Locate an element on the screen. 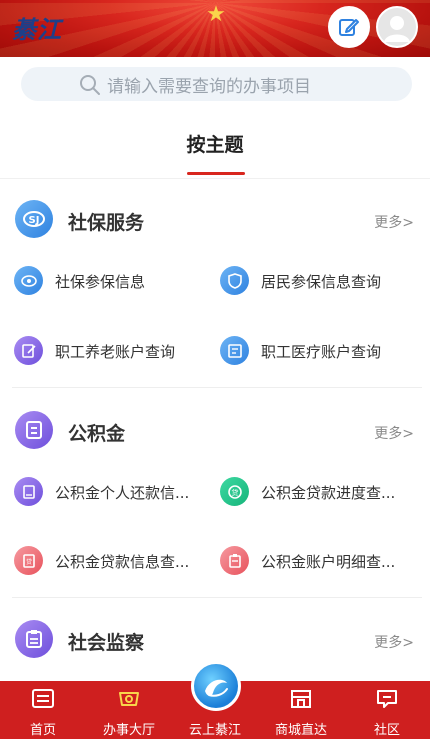  section-housing-fund: 公积金 更多> is located at coordinates (215, 431).